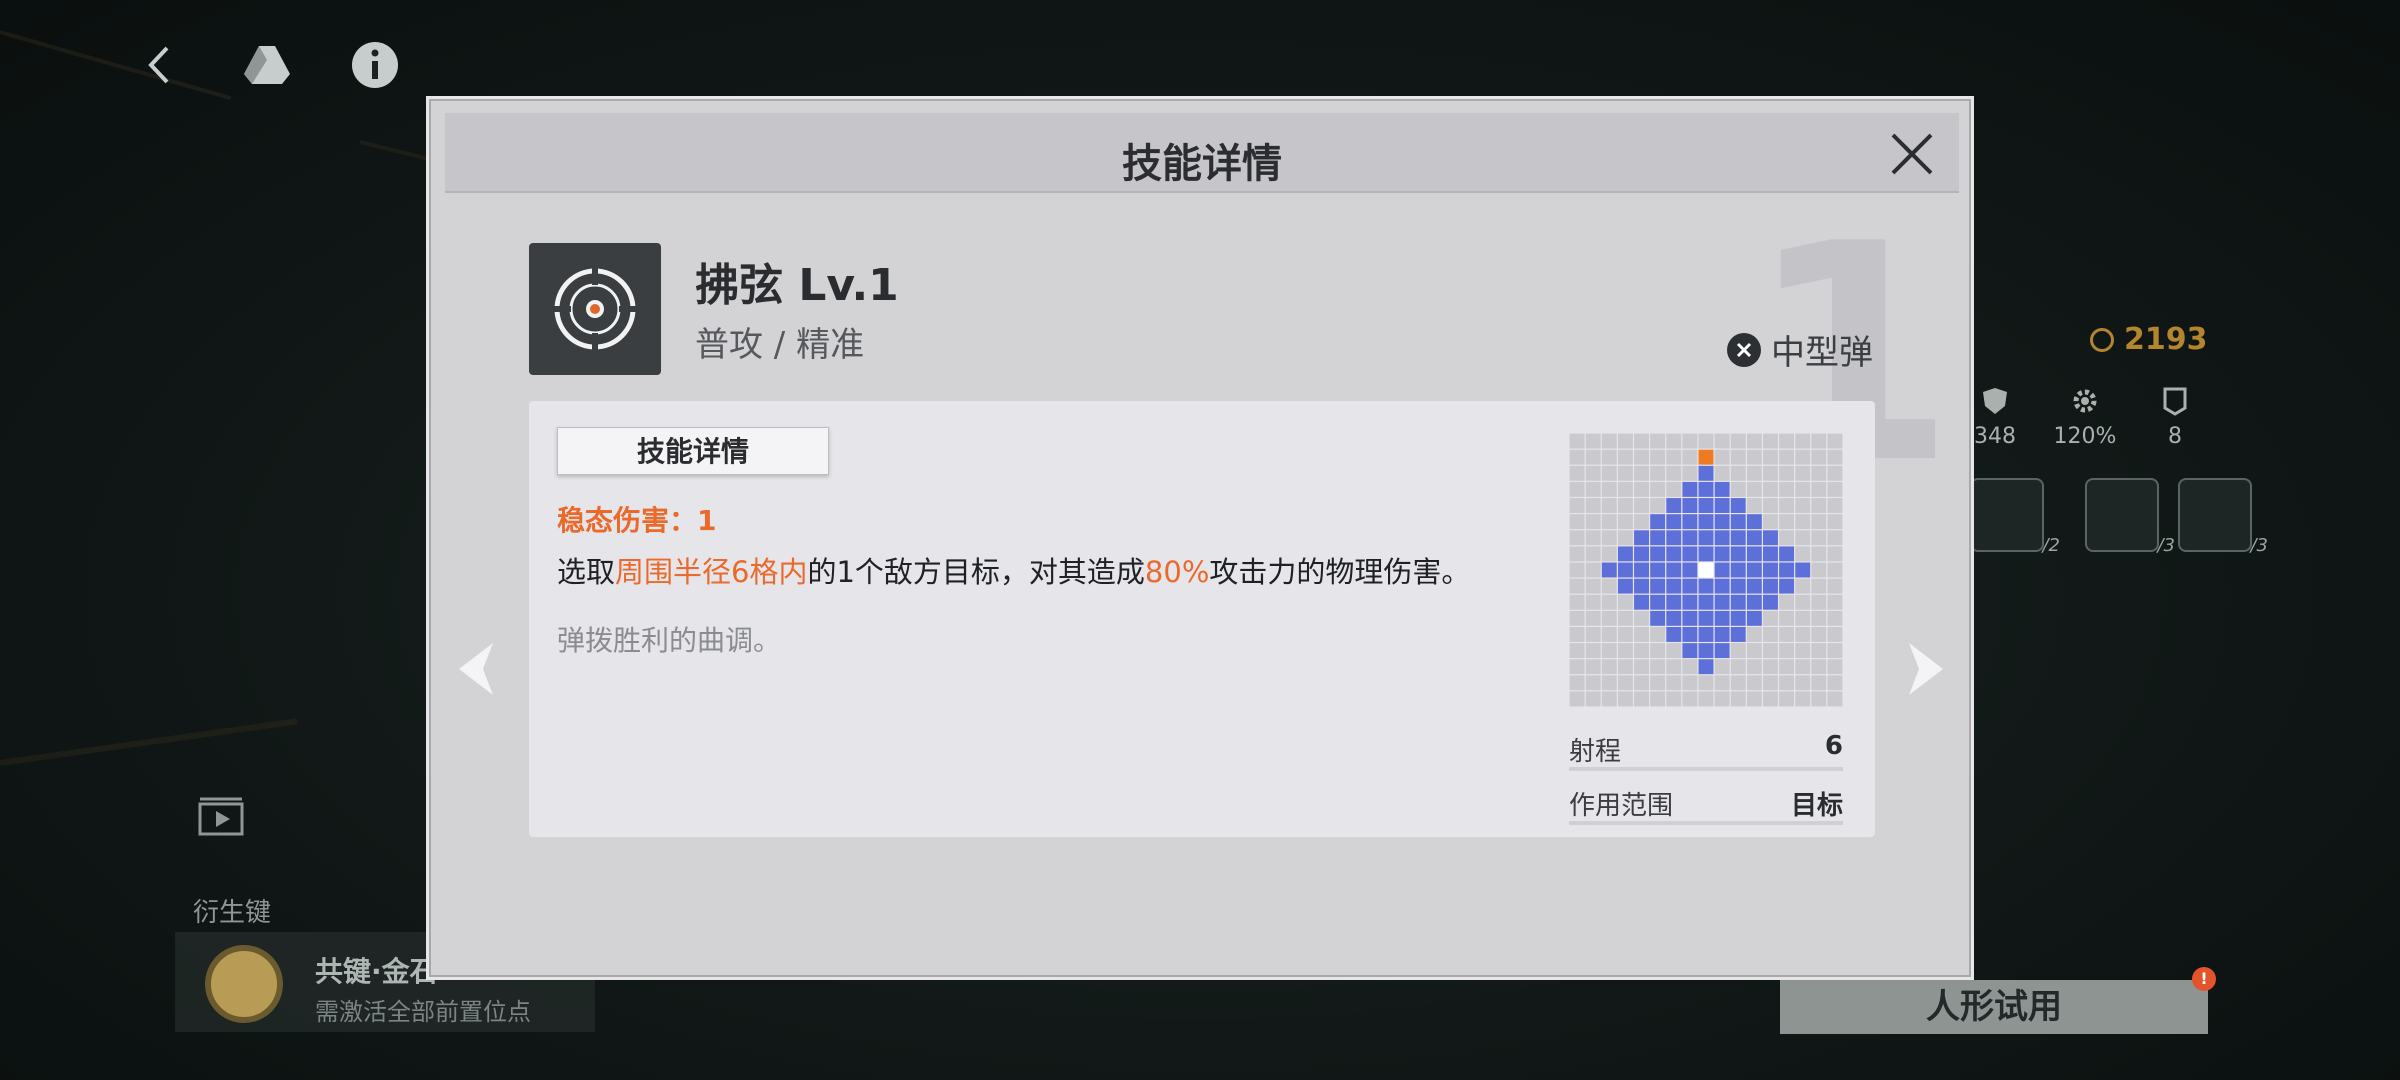 The height and width of the screenshot is (1080, 2400). What do you see at coordinates (1706, 751) in the screenshot?
I see `stat-range: 射程 6` at bounding box center [1706, 751].